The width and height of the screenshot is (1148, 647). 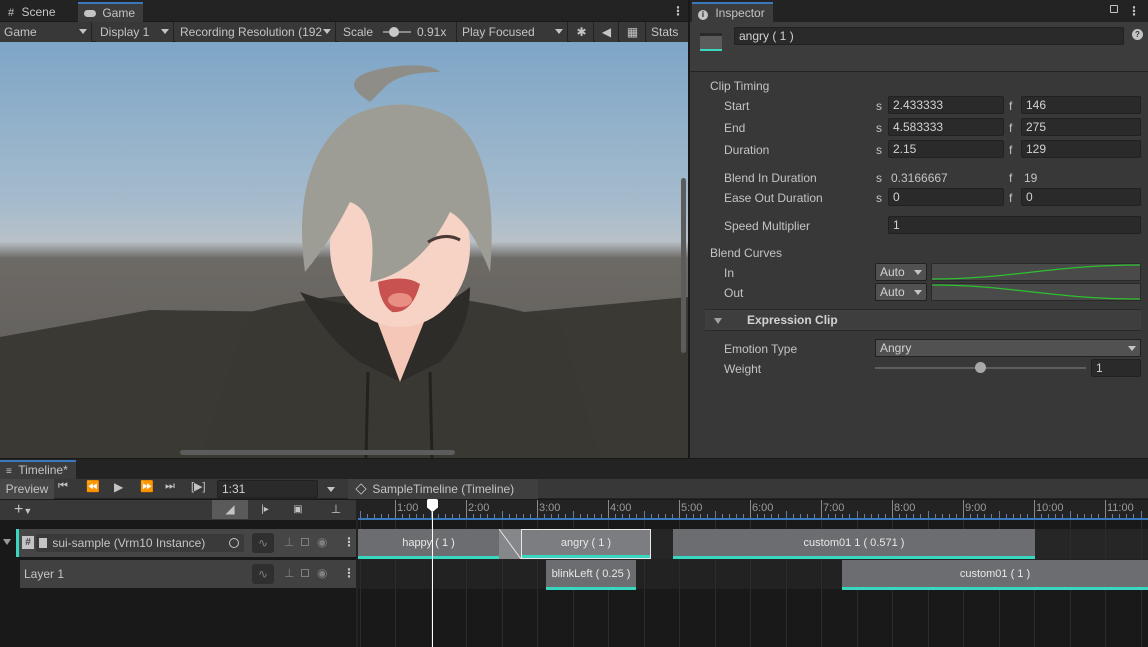 I want to click on stats-button: Stats, so click(x=667, y=32).